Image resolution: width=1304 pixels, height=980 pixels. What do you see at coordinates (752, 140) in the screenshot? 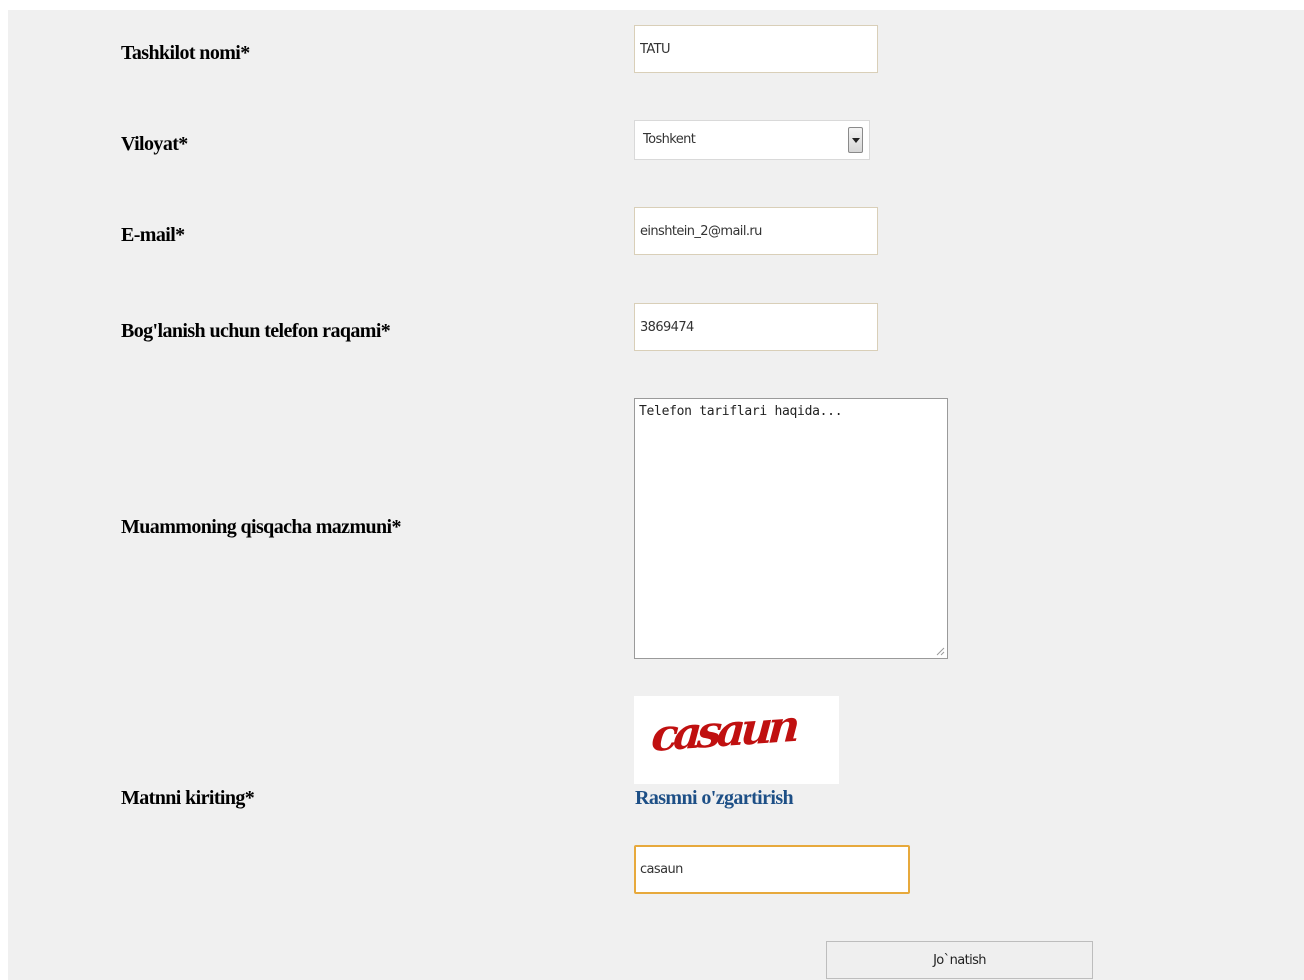
I see `region-select: Toshkent` at bounding box center [752, 140].